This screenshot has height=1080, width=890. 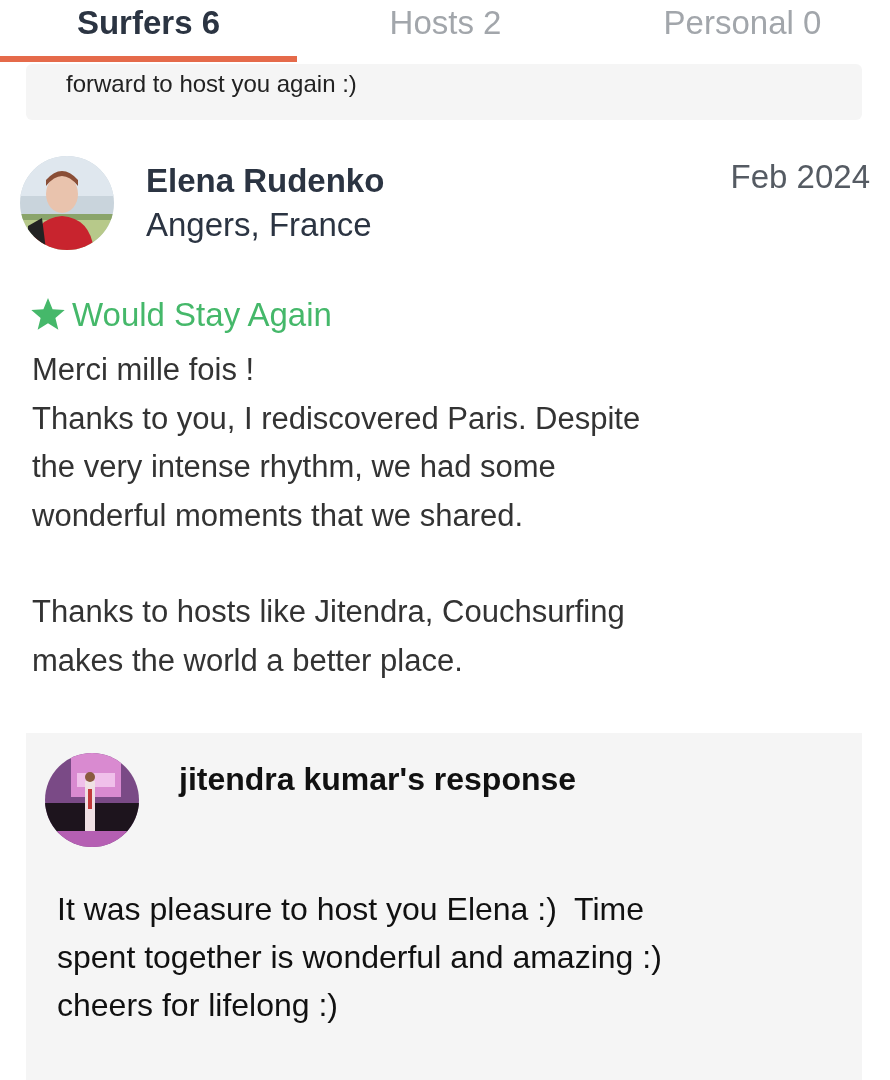 What do you see at coordinates (422, 181) in the screenshot?
I see `reviewer-name: Elena Rudenko` at bounding box center [422, 181].